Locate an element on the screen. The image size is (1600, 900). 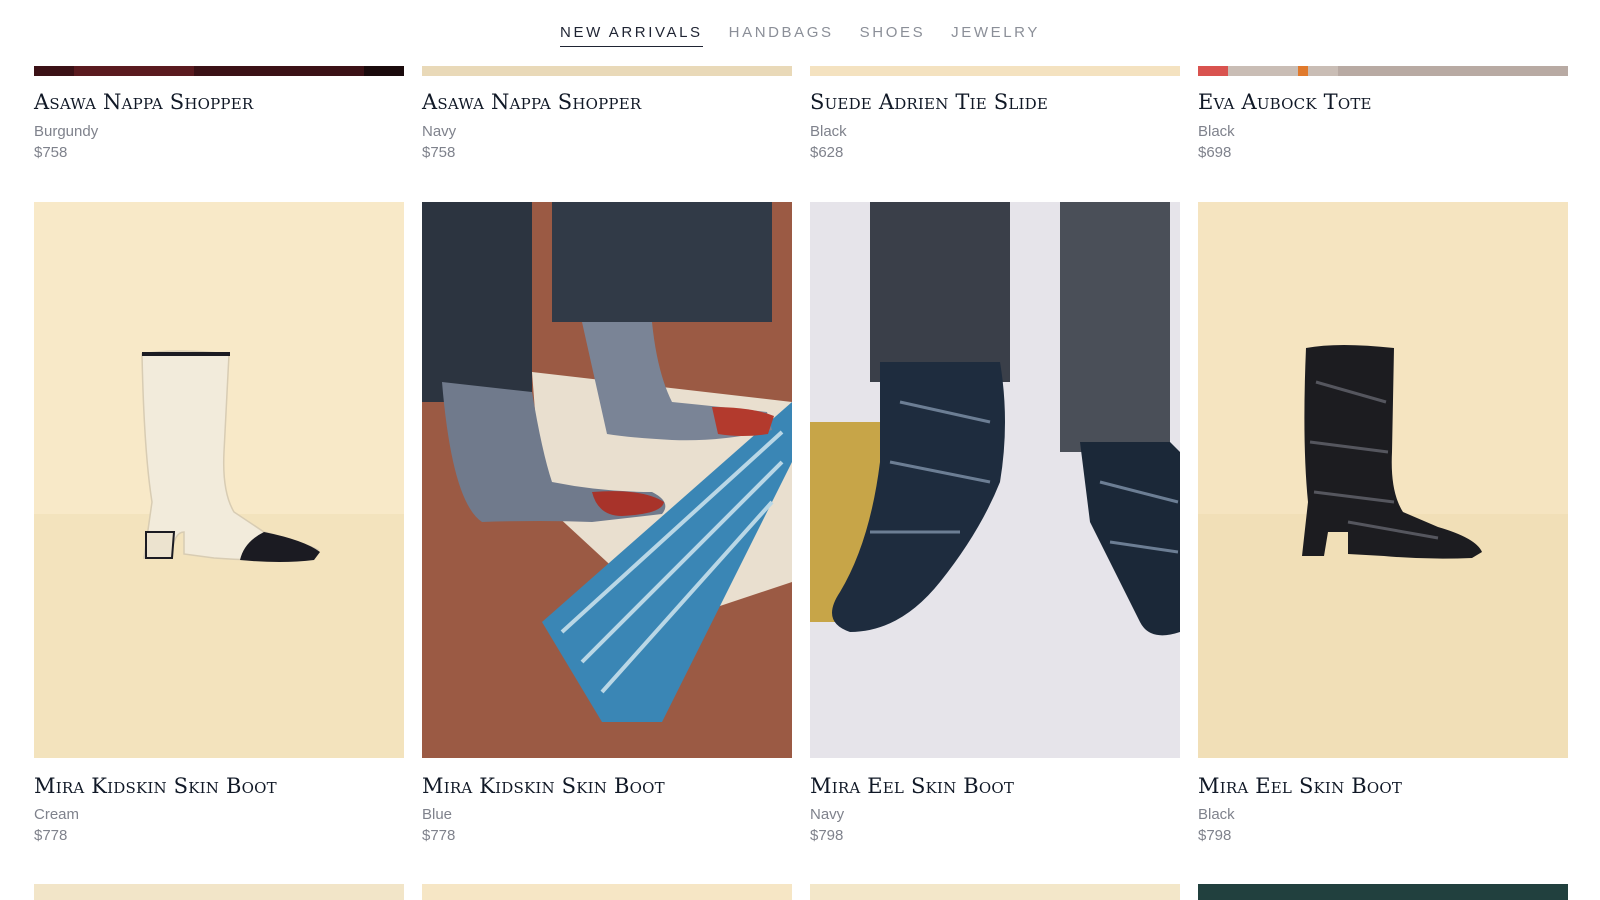
nav-list: NEW ARRIVALS HANDBAGS SHOES JEWELRY is located at coordinates (800, 33).